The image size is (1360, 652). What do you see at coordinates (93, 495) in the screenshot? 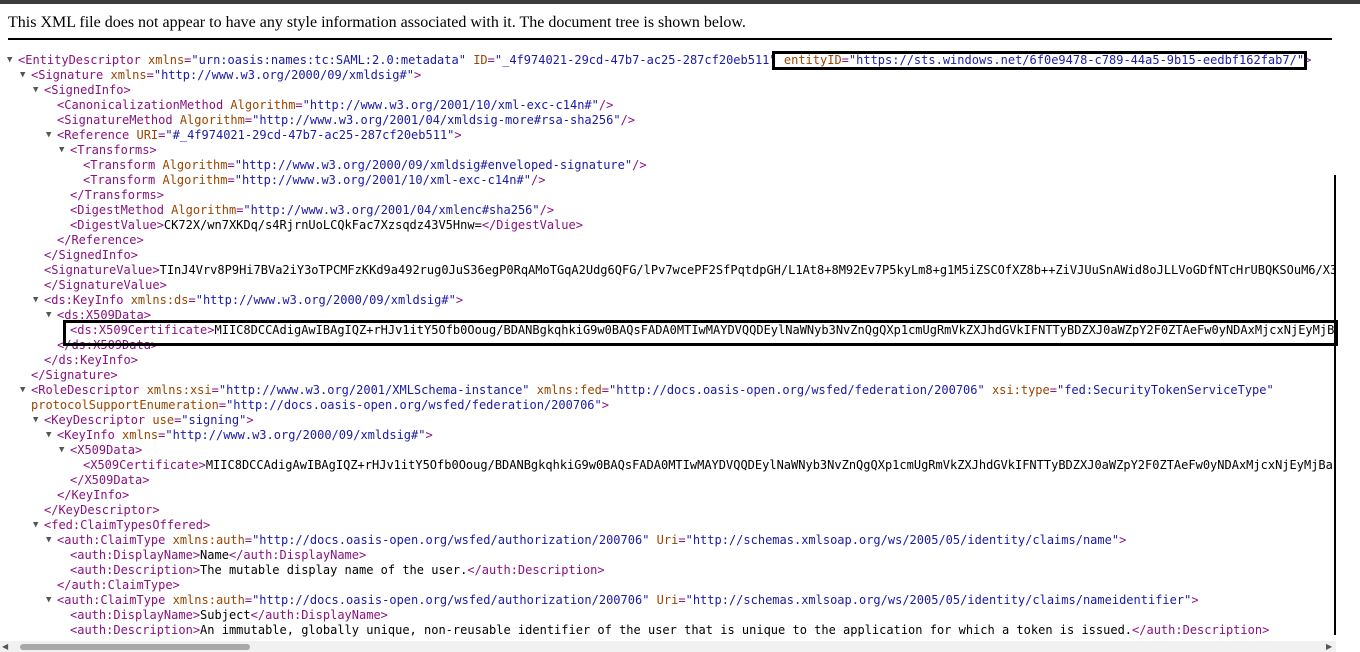
I see `xml-tag: </KeyInfo>` at bounding box center [93, 495].